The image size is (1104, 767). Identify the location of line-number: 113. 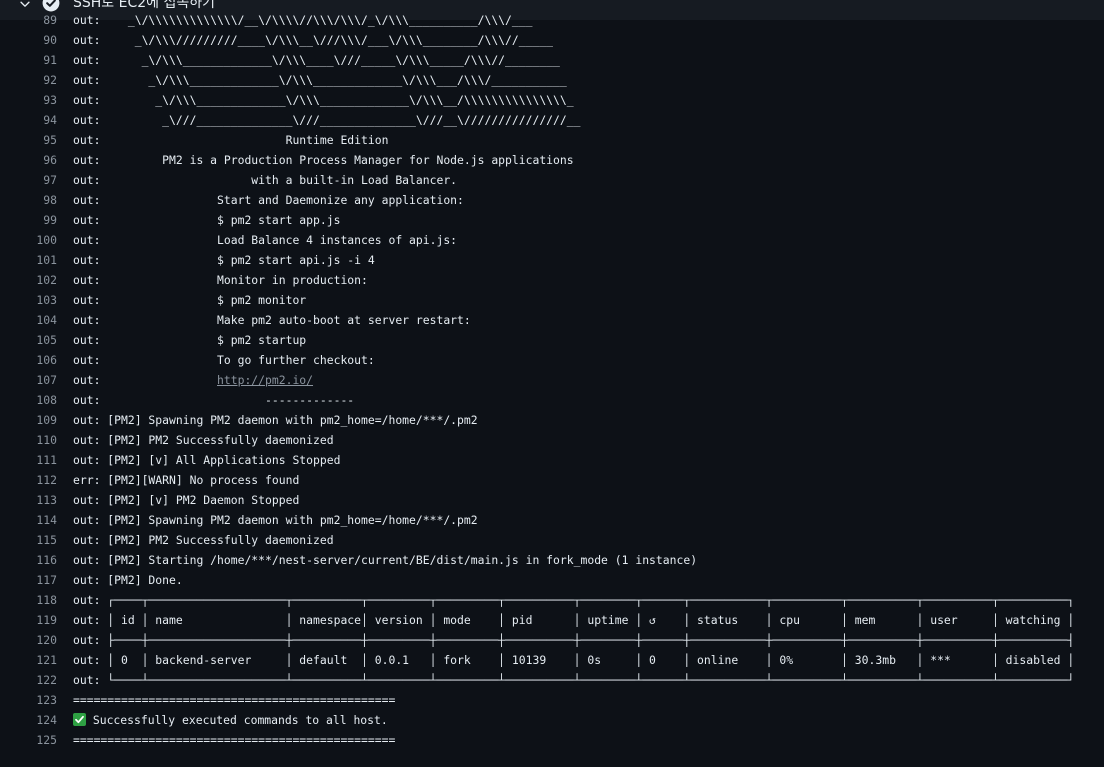
(28, 500).